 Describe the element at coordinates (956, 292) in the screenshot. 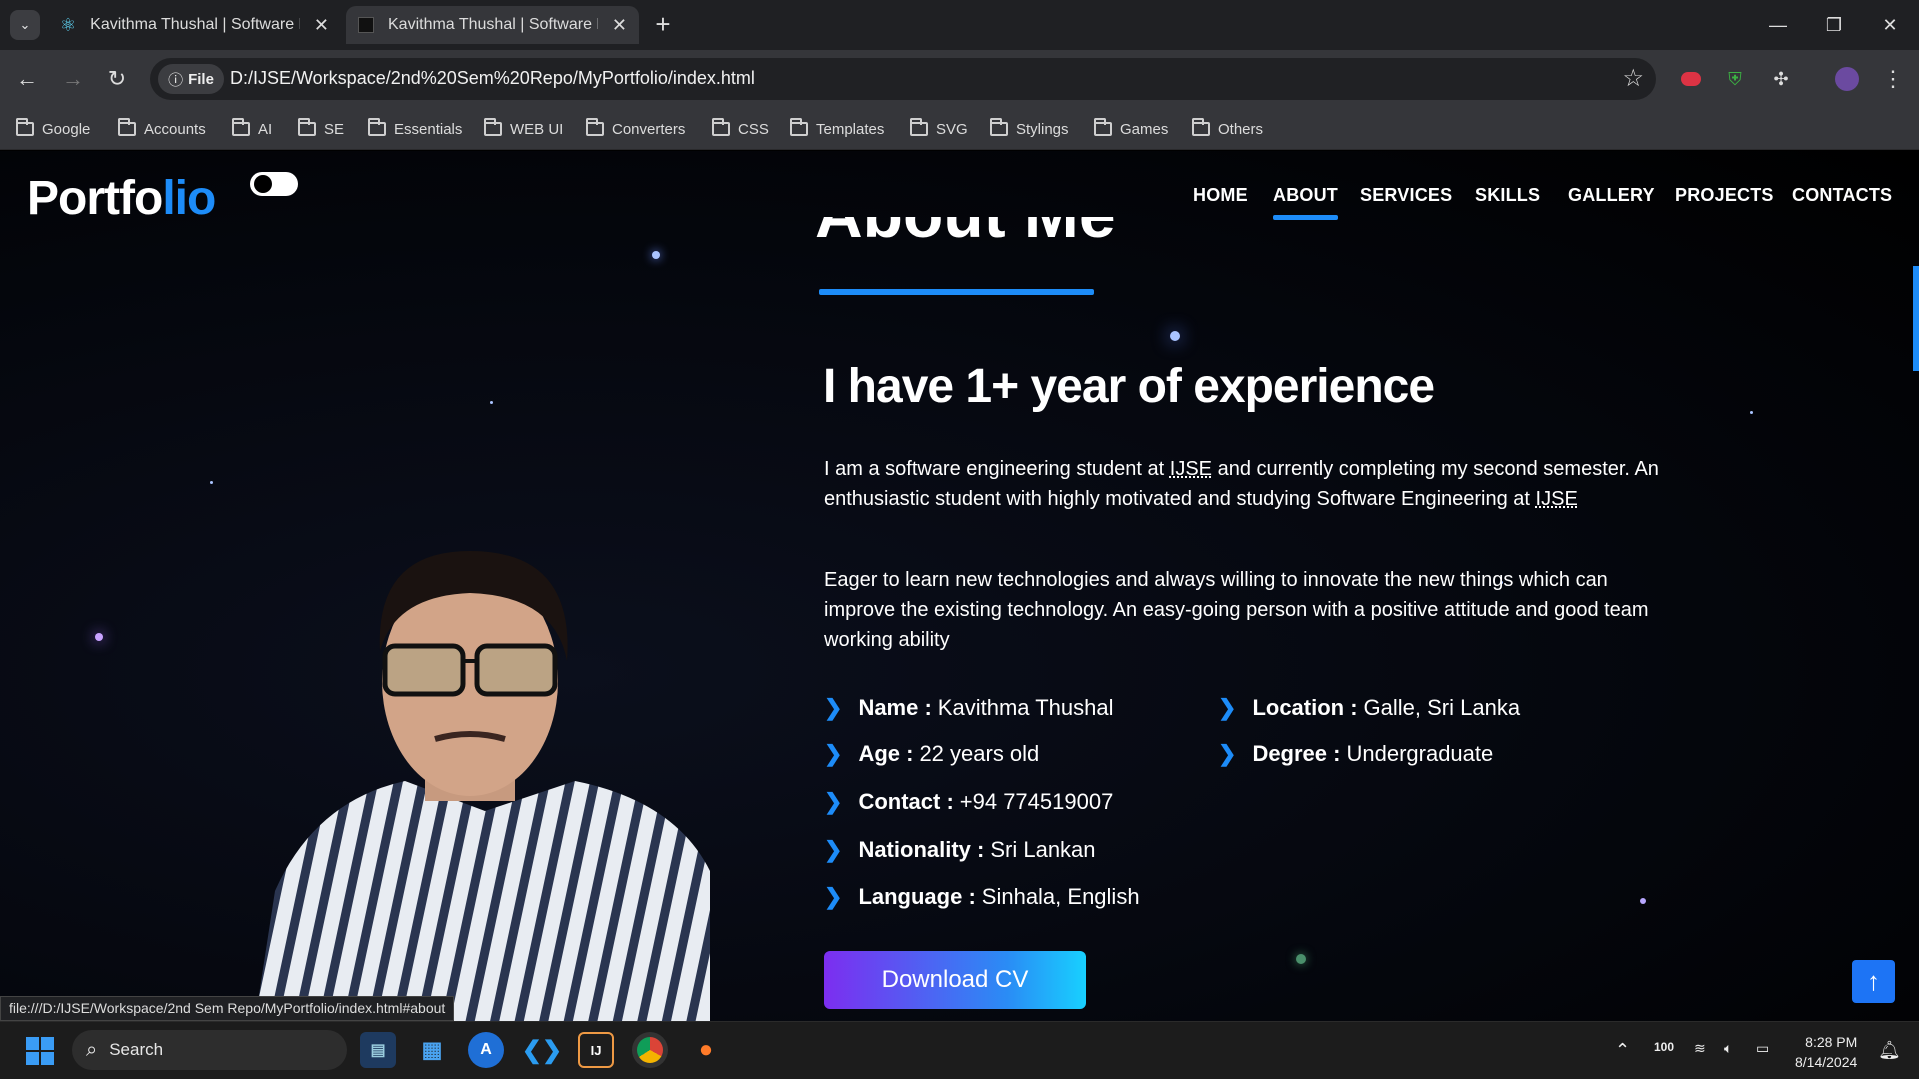

I see `title-underline` at that location.